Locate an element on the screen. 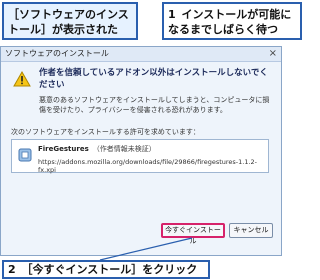 The width and height of the screenshot is (320, 280). step-2-text: ［今すぐインストール］をクリック is located at coordinates (109, 269).